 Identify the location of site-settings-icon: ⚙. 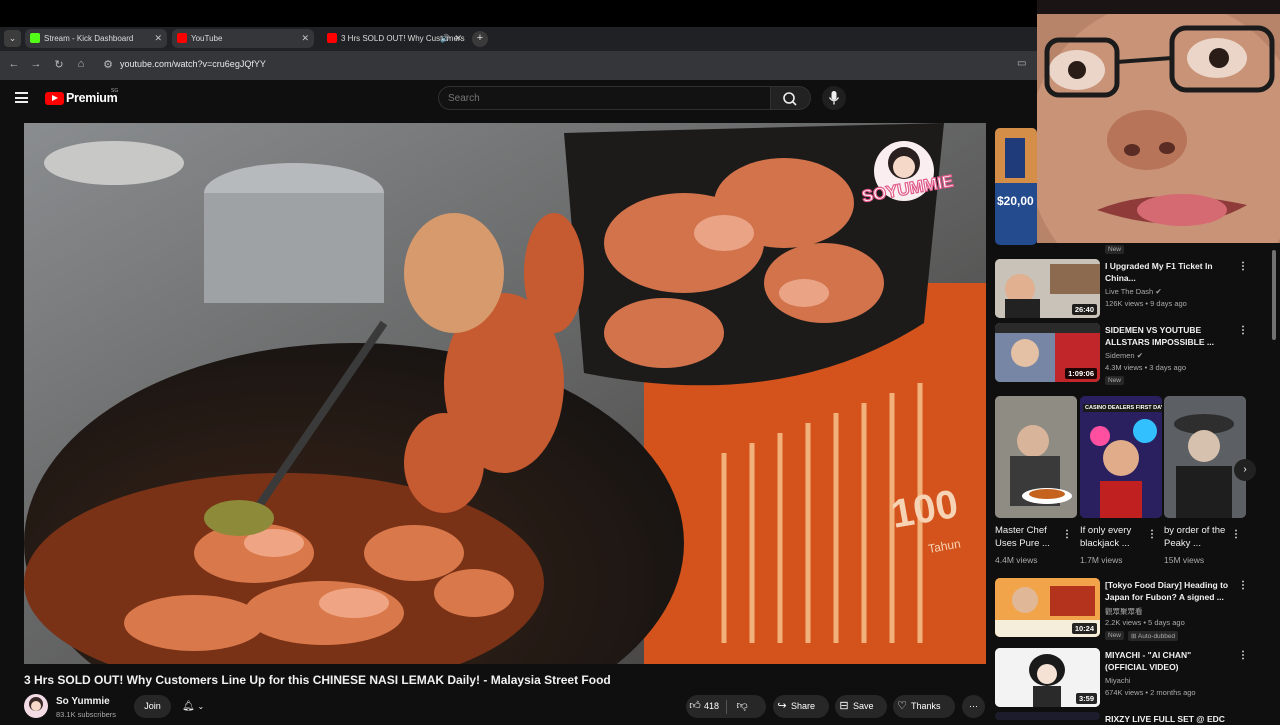
(108, 64).